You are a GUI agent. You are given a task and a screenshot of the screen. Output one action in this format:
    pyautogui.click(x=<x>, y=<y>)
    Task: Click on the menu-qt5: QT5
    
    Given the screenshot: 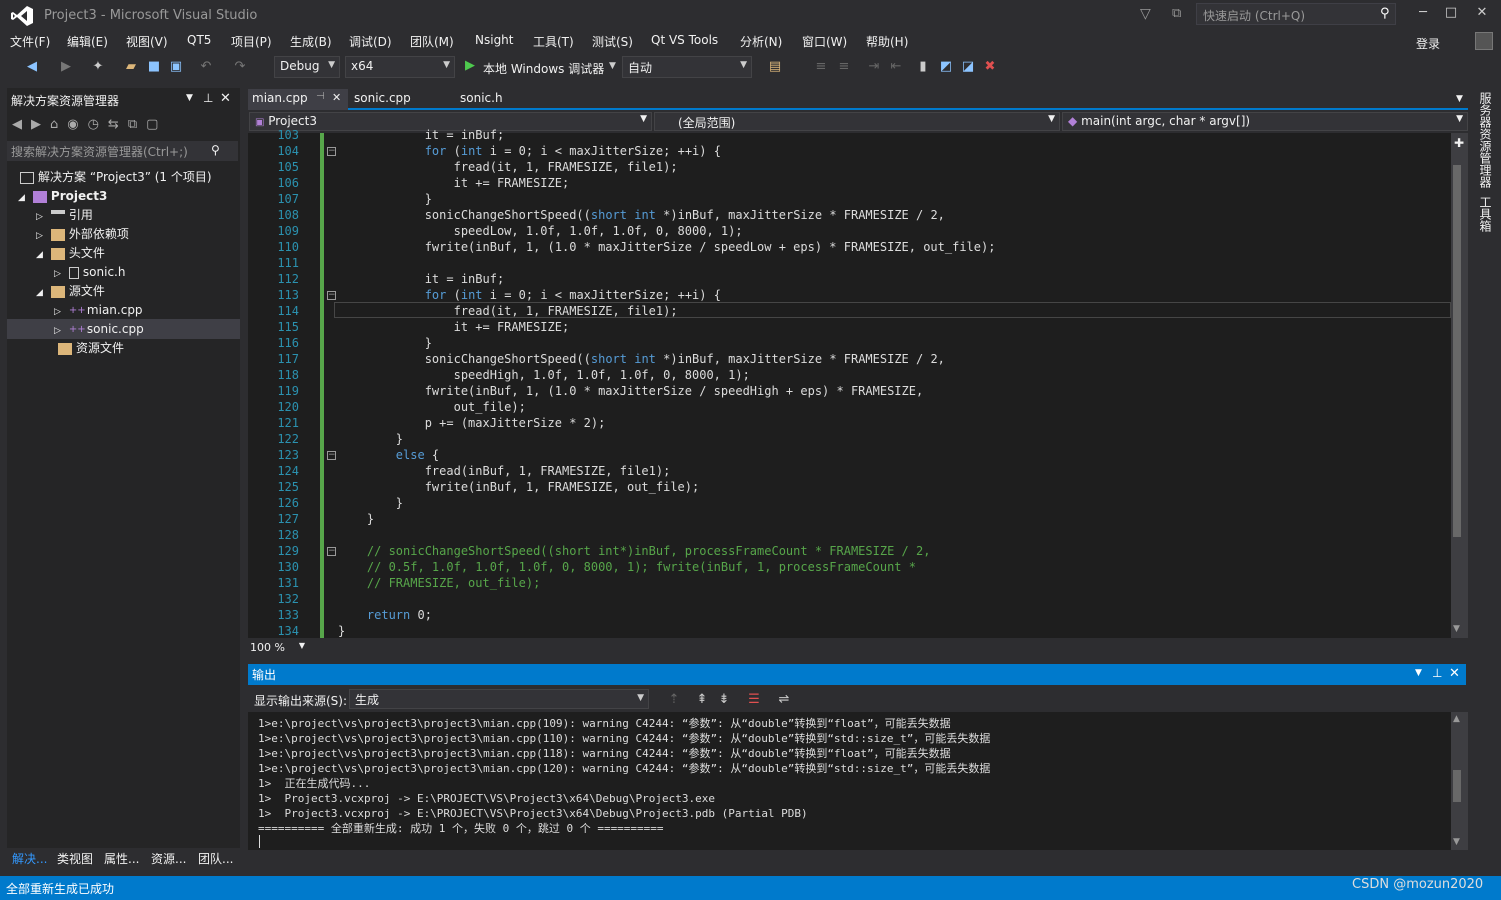 What is the action you would take?
    pyautogui.click(x=199, y=40)
    